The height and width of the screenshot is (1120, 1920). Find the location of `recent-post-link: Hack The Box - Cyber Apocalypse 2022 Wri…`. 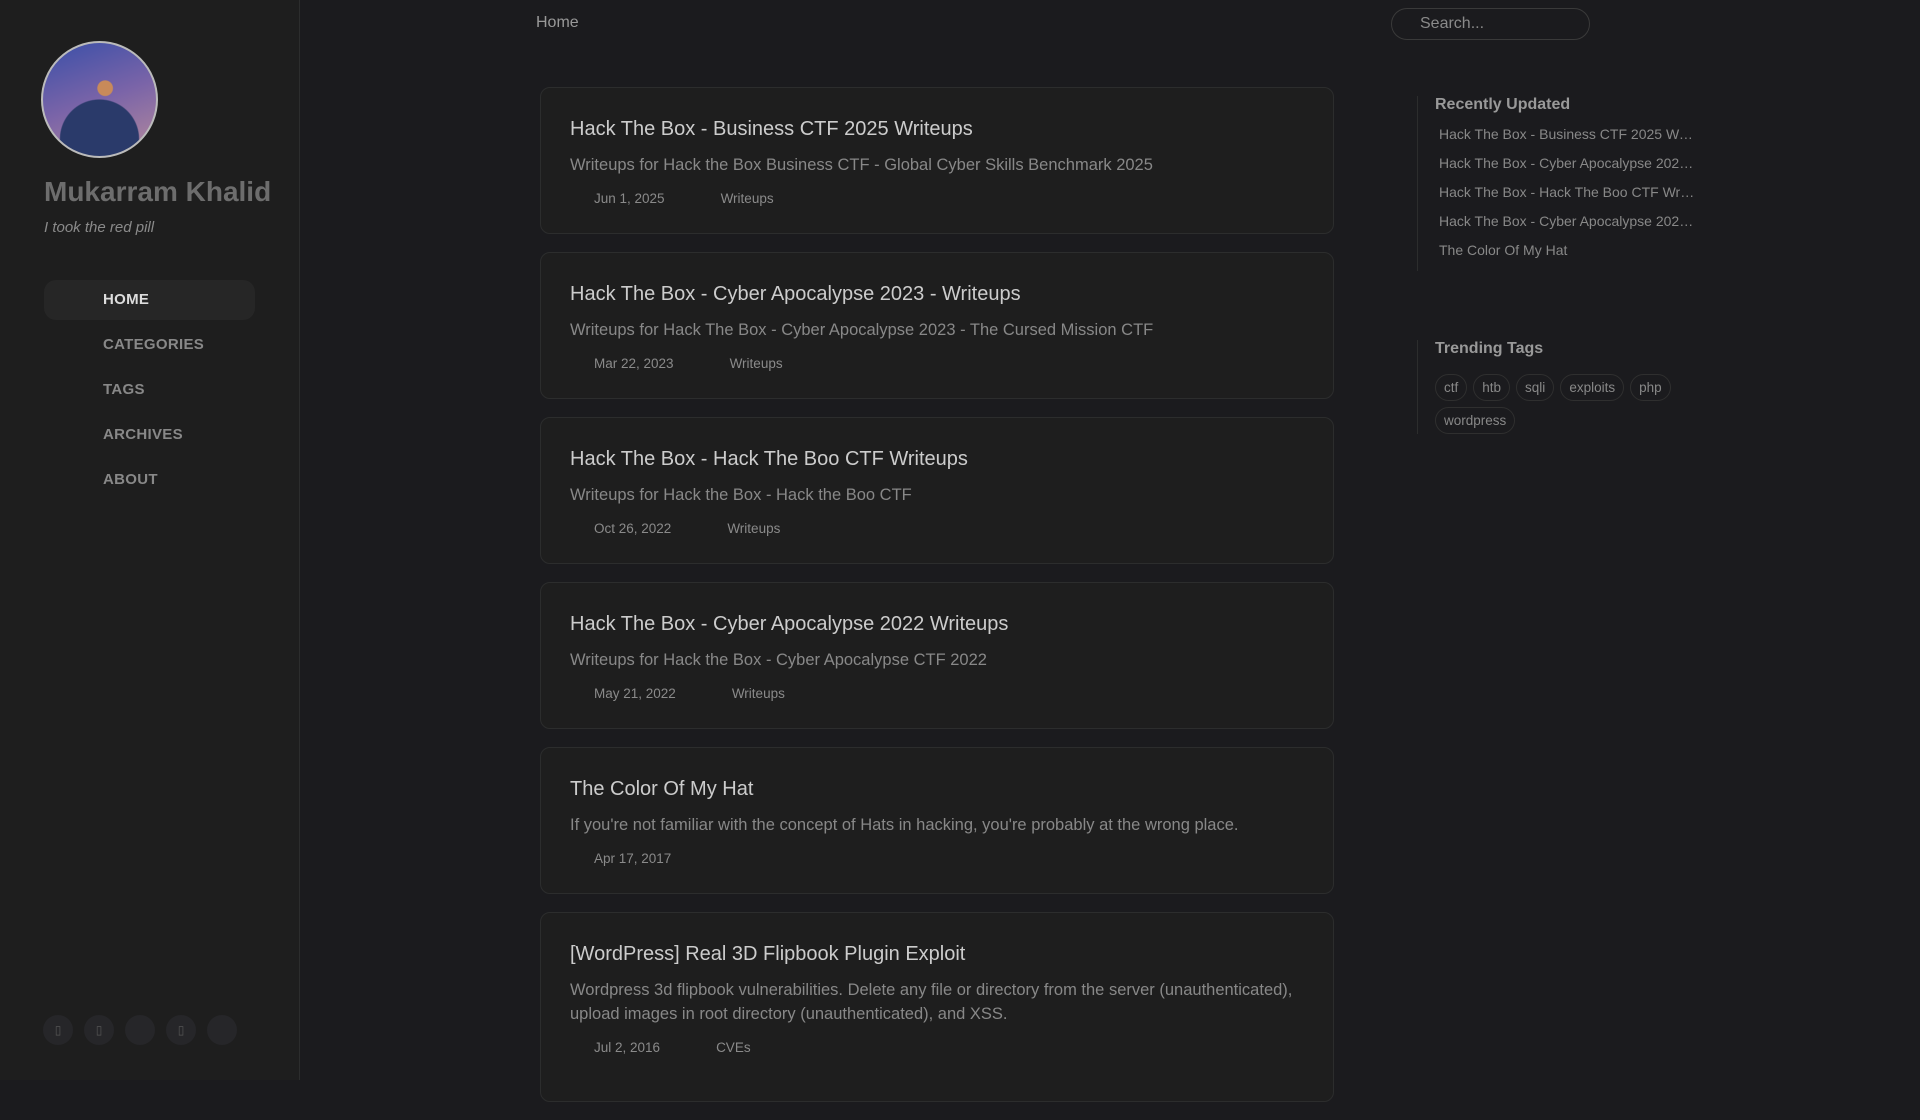

recent-post-link: Hack The Box - Cyber Apocalypse 2022 Wri… is located at coordinates (1565, 227).